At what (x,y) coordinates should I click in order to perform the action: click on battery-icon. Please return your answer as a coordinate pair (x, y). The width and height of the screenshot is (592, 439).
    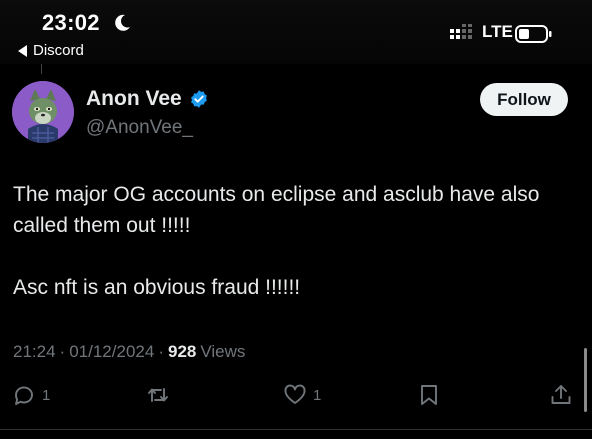
    Looking at the image, I should click on (533, 34).